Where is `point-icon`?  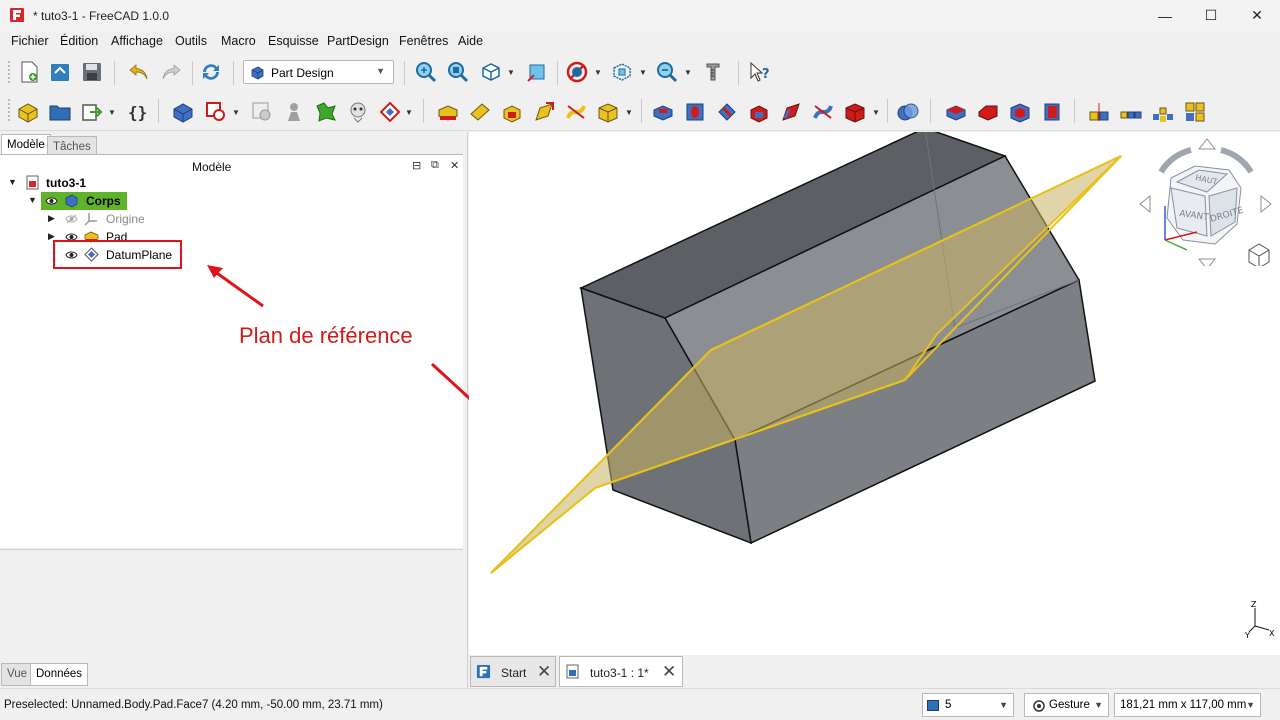 point-icon is located at coordinates (294, 112).